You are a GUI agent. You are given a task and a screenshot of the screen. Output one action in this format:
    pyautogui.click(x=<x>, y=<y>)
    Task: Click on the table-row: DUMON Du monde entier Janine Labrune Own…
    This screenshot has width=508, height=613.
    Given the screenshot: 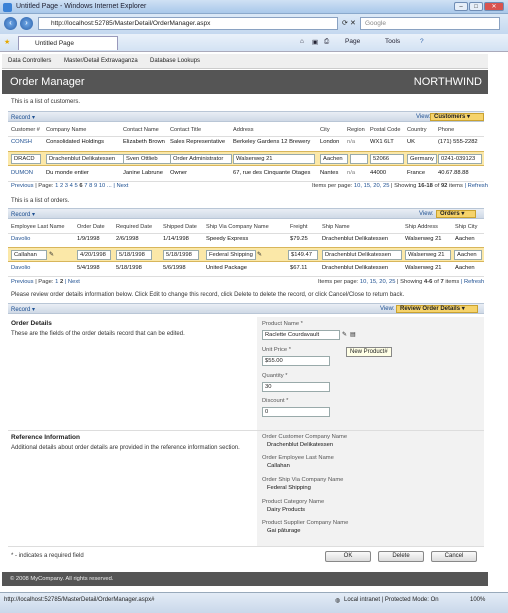 What is the action you would take?
    pyautogui.click(x=254, y=175)
    